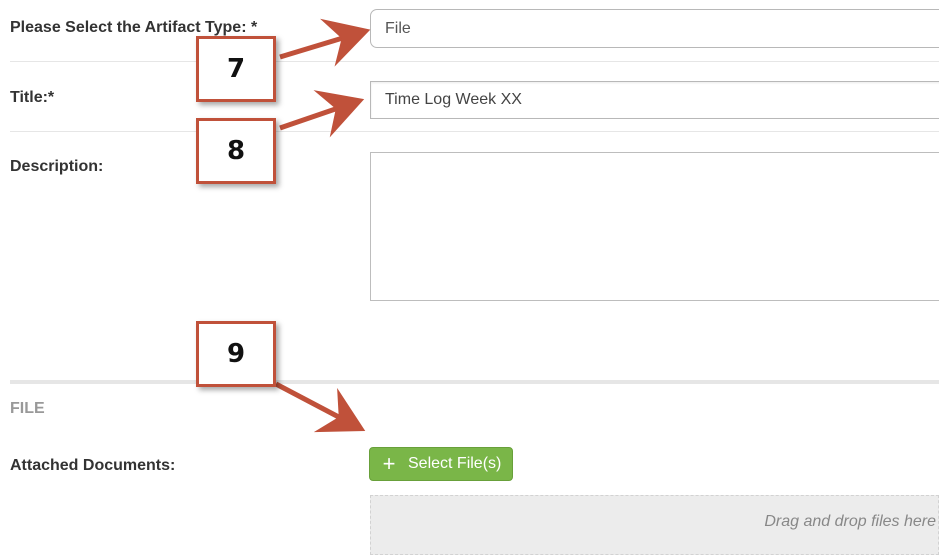  I want to click on callout-8: 8, so click(236, 151).